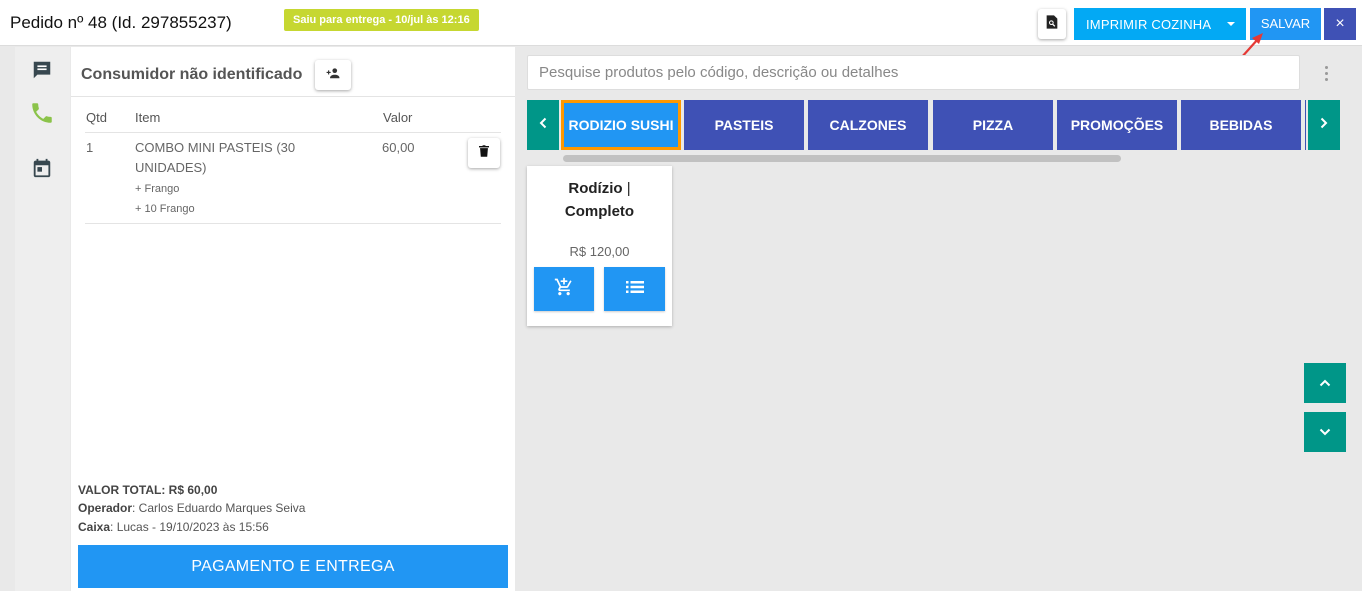  I want to click on cashier-label: Caixa, so click(94, 527).